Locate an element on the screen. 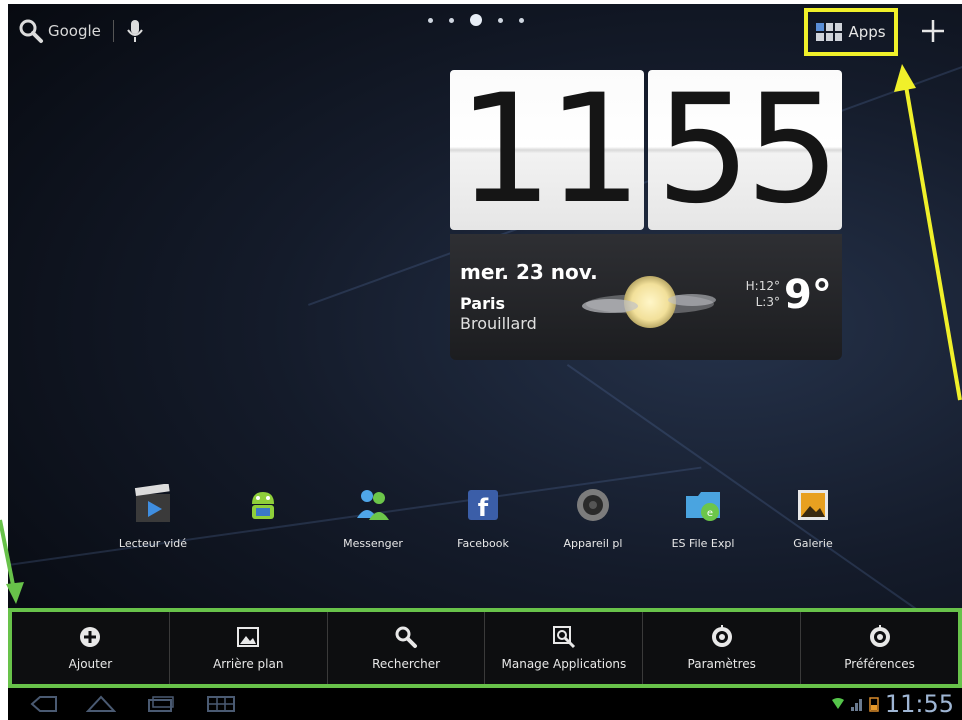 This screenshot has width=962, height=720. messenger-icon is located at coordinates (373, 505).